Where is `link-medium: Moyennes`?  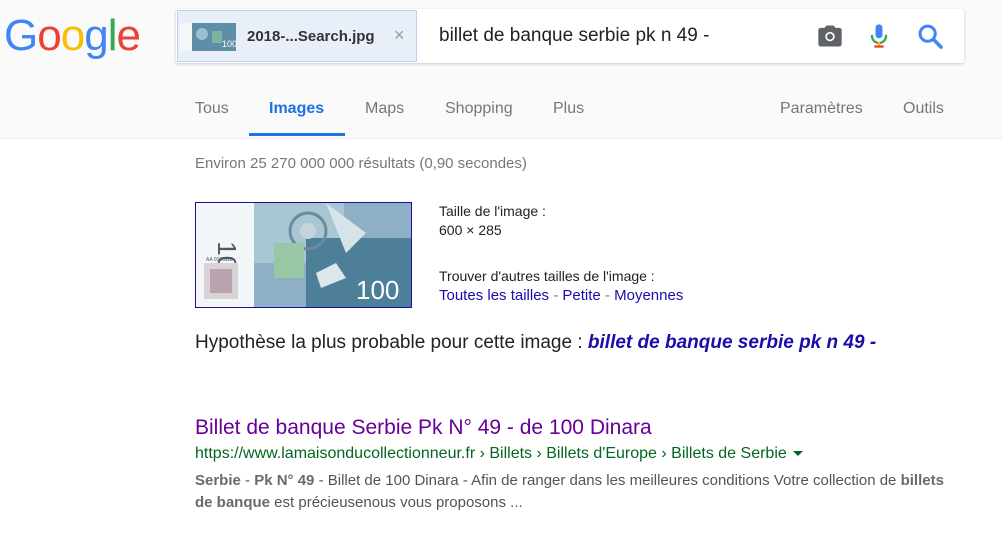 link-medium: Moyennes is located at coordinates (648, 295).